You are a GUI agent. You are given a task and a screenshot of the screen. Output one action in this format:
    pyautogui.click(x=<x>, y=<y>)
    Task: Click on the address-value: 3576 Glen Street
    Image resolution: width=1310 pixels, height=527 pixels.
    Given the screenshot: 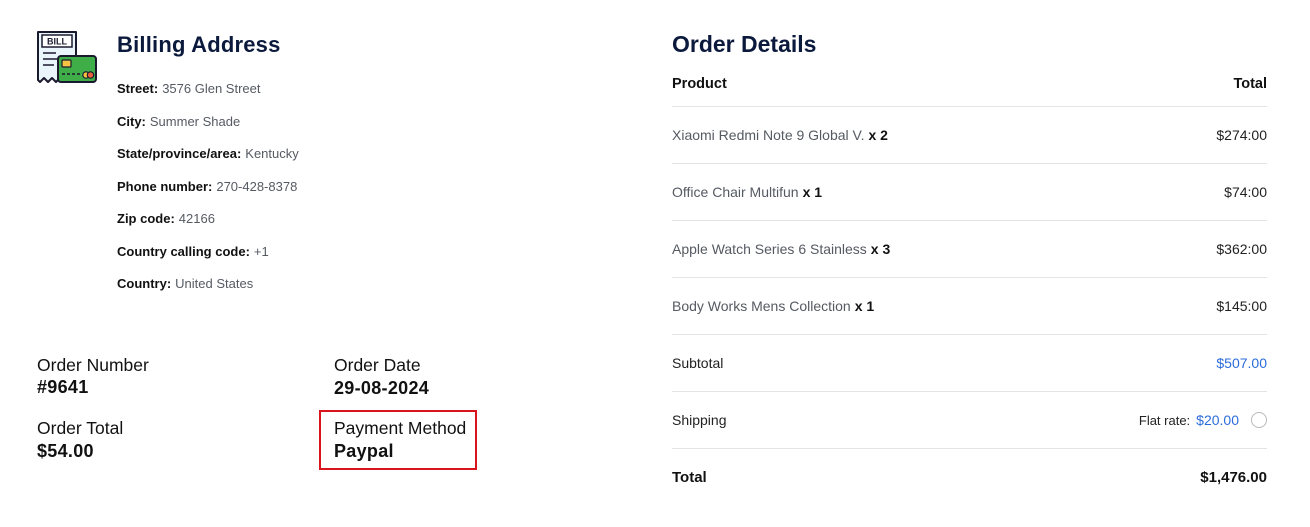 What is the action you would take?
    pyautogui.click(x=211, y=88)
    